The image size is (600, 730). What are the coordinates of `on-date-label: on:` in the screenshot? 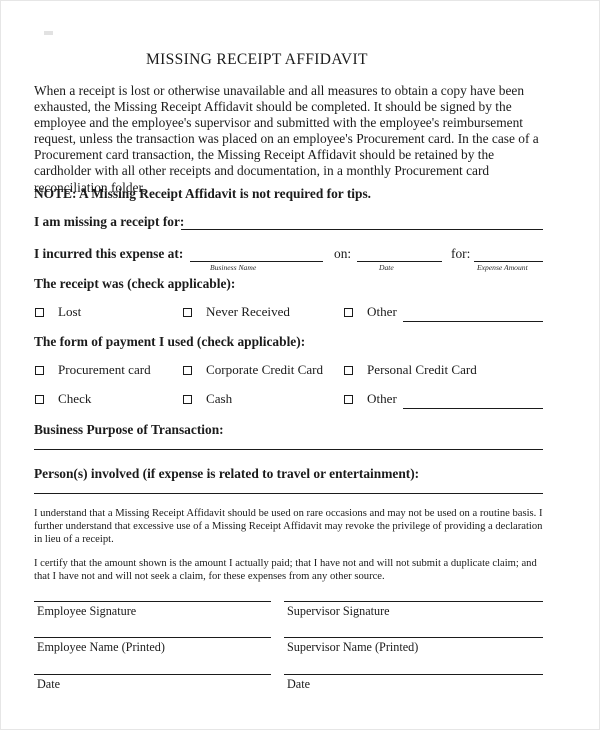 It's located at (343, 253).